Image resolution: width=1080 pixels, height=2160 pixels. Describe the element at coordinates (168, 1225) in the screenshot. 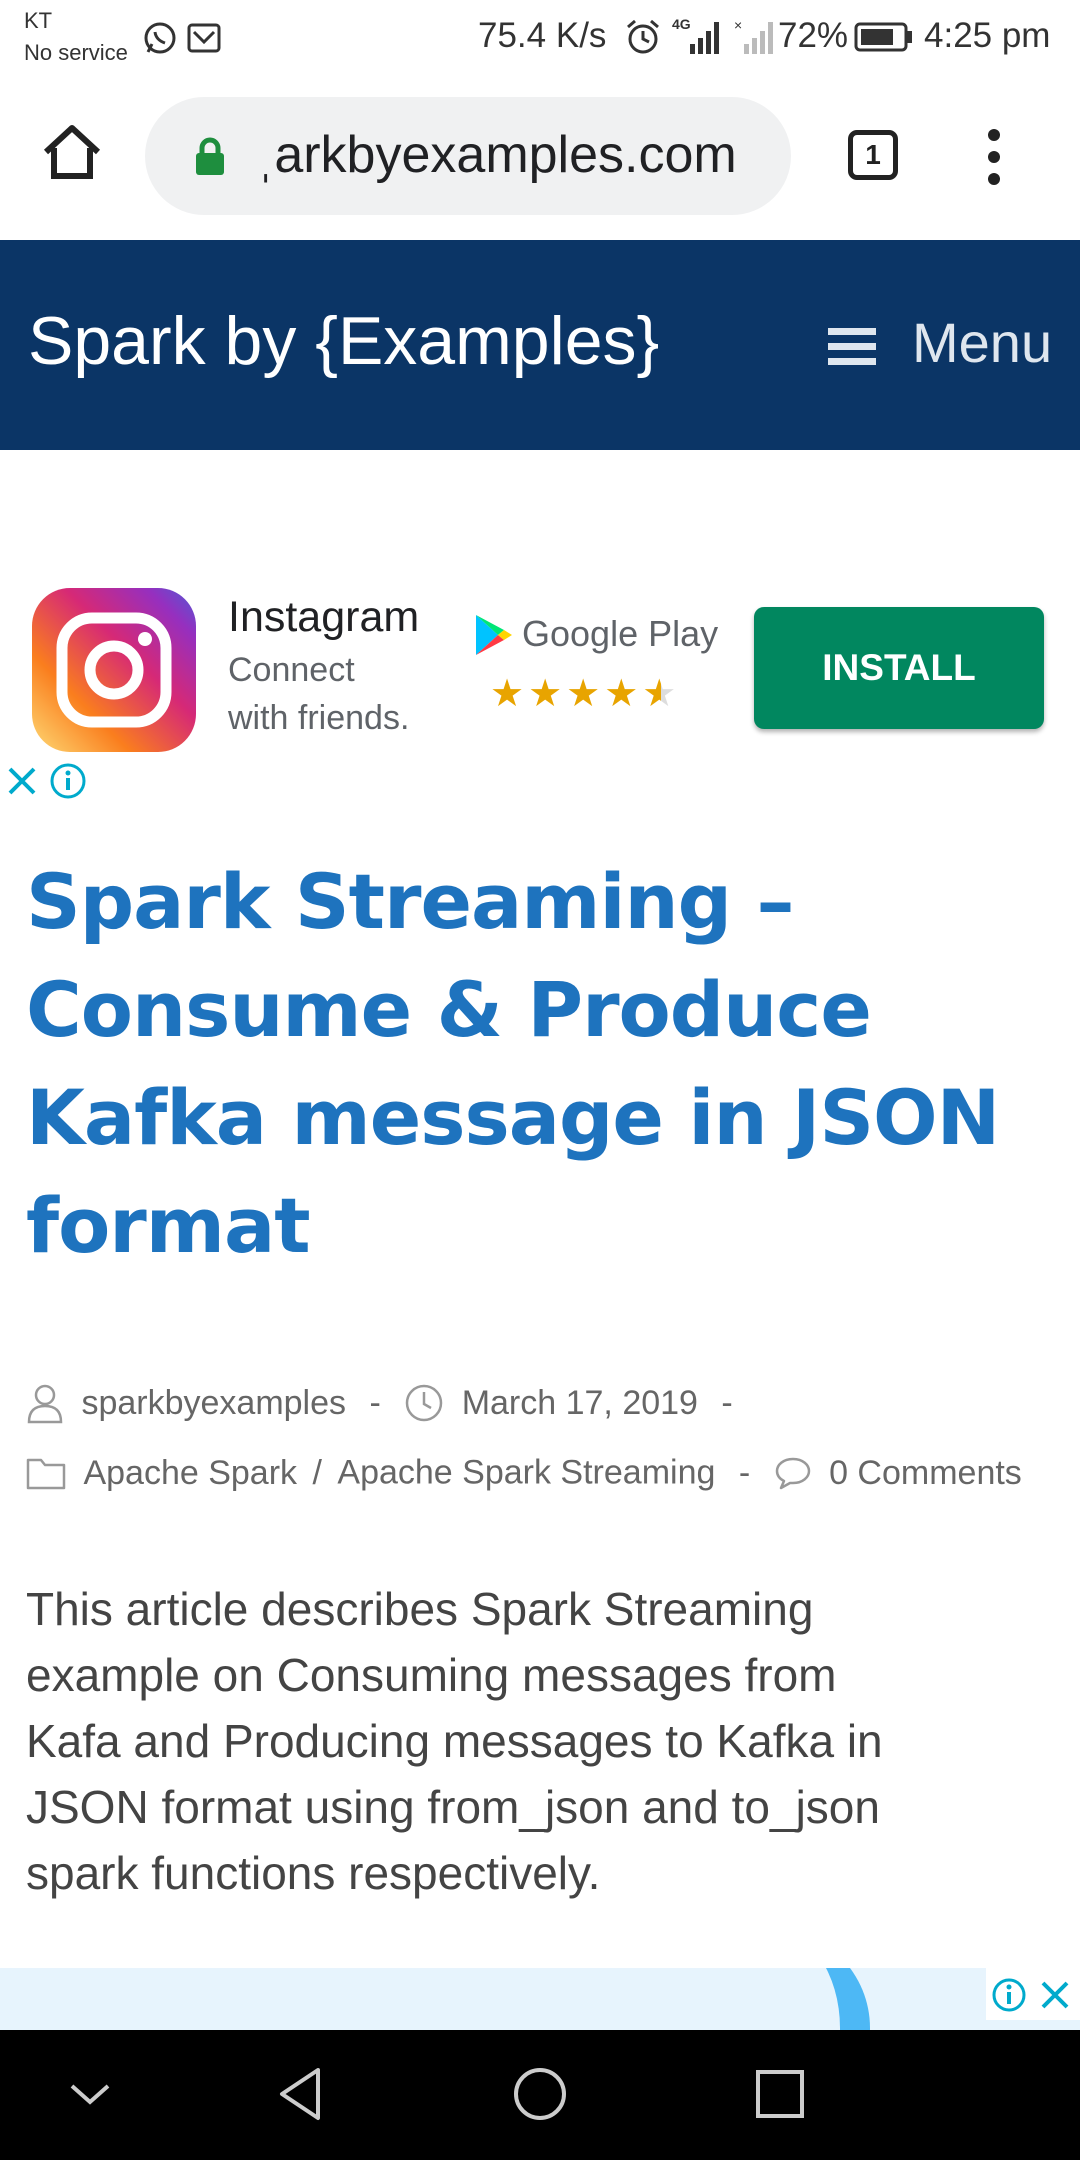

I see `title-line: format` at that location.